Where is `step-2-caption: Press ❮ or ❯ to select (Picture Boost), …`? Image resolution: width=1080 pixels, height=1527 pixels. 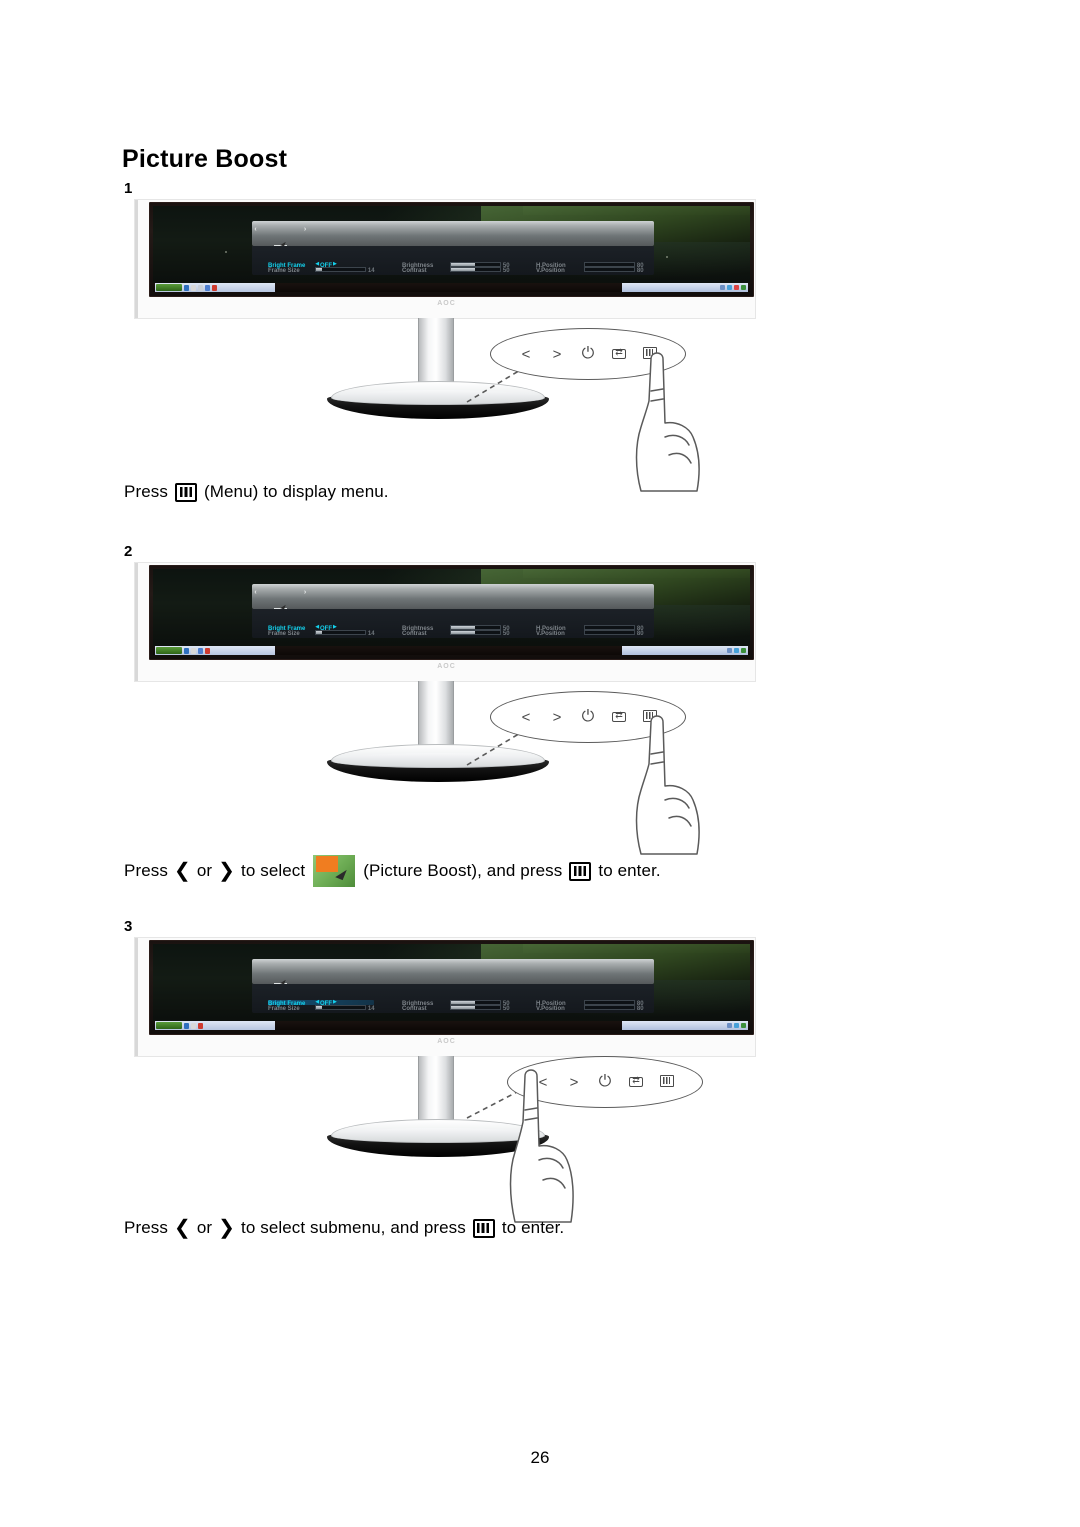
step-2-caption: Press ❮ or ❯ to select (Picture Boost), … is located at coordinates (392, 871).